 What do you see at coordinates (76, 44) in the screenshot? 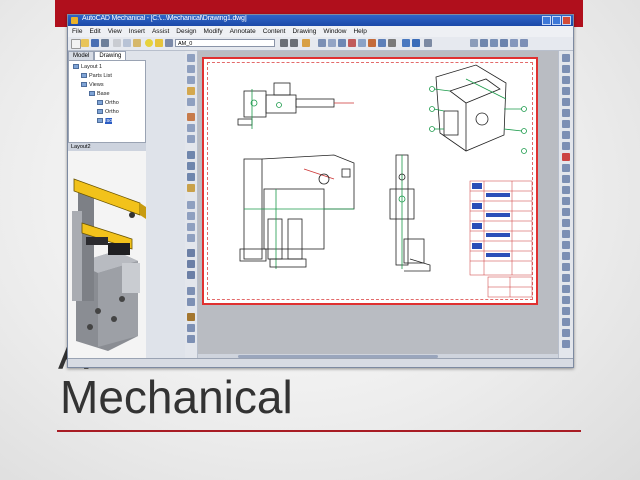
I see `new-file-icon` at bounding box center [76, 44].